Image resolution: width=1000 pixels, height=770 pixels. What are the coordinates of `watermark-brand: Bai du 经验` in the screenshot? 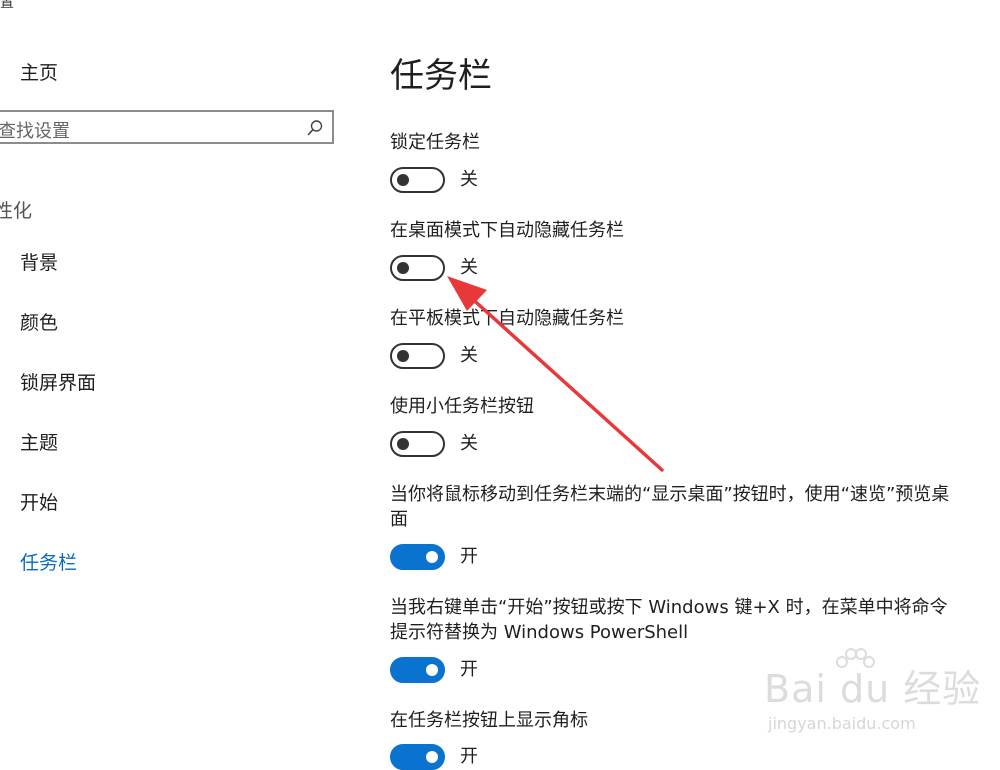 It's located at (873, 689).